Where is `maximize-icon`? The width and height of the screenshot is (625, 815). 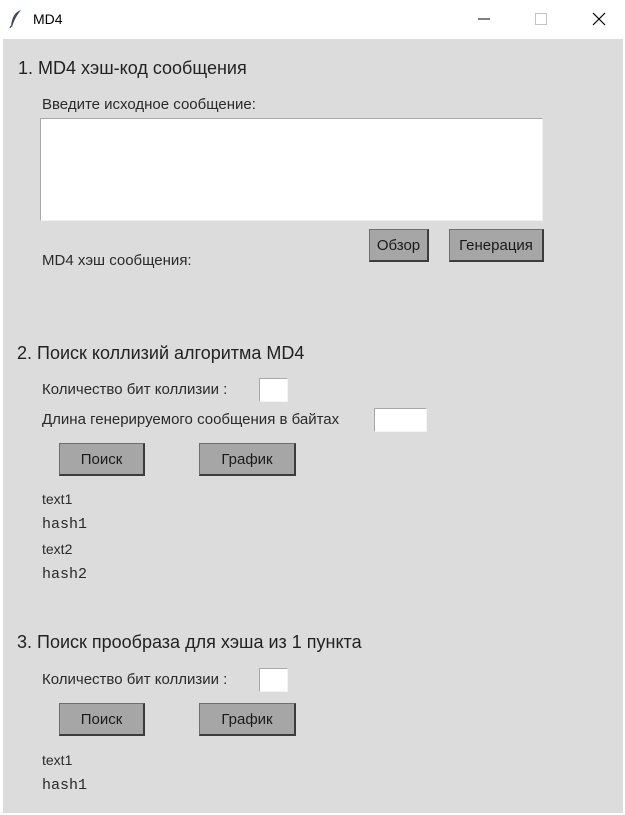 maximize-icon is located at coordinates (541, 19).